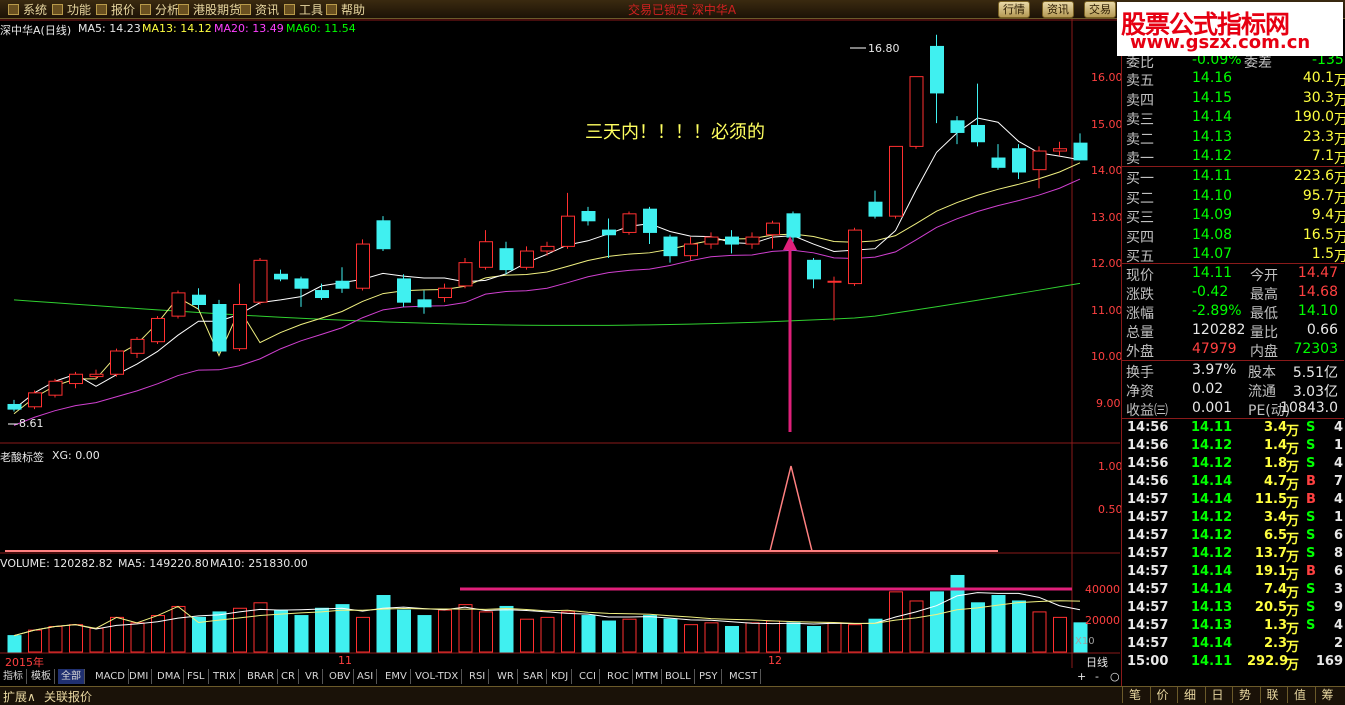 This screenshot has width=1345, height=705. What do you see at coordinates (1115, 676) in the screenshot?
I see `circle-icon: ○` at bounding box center [1115, 676].